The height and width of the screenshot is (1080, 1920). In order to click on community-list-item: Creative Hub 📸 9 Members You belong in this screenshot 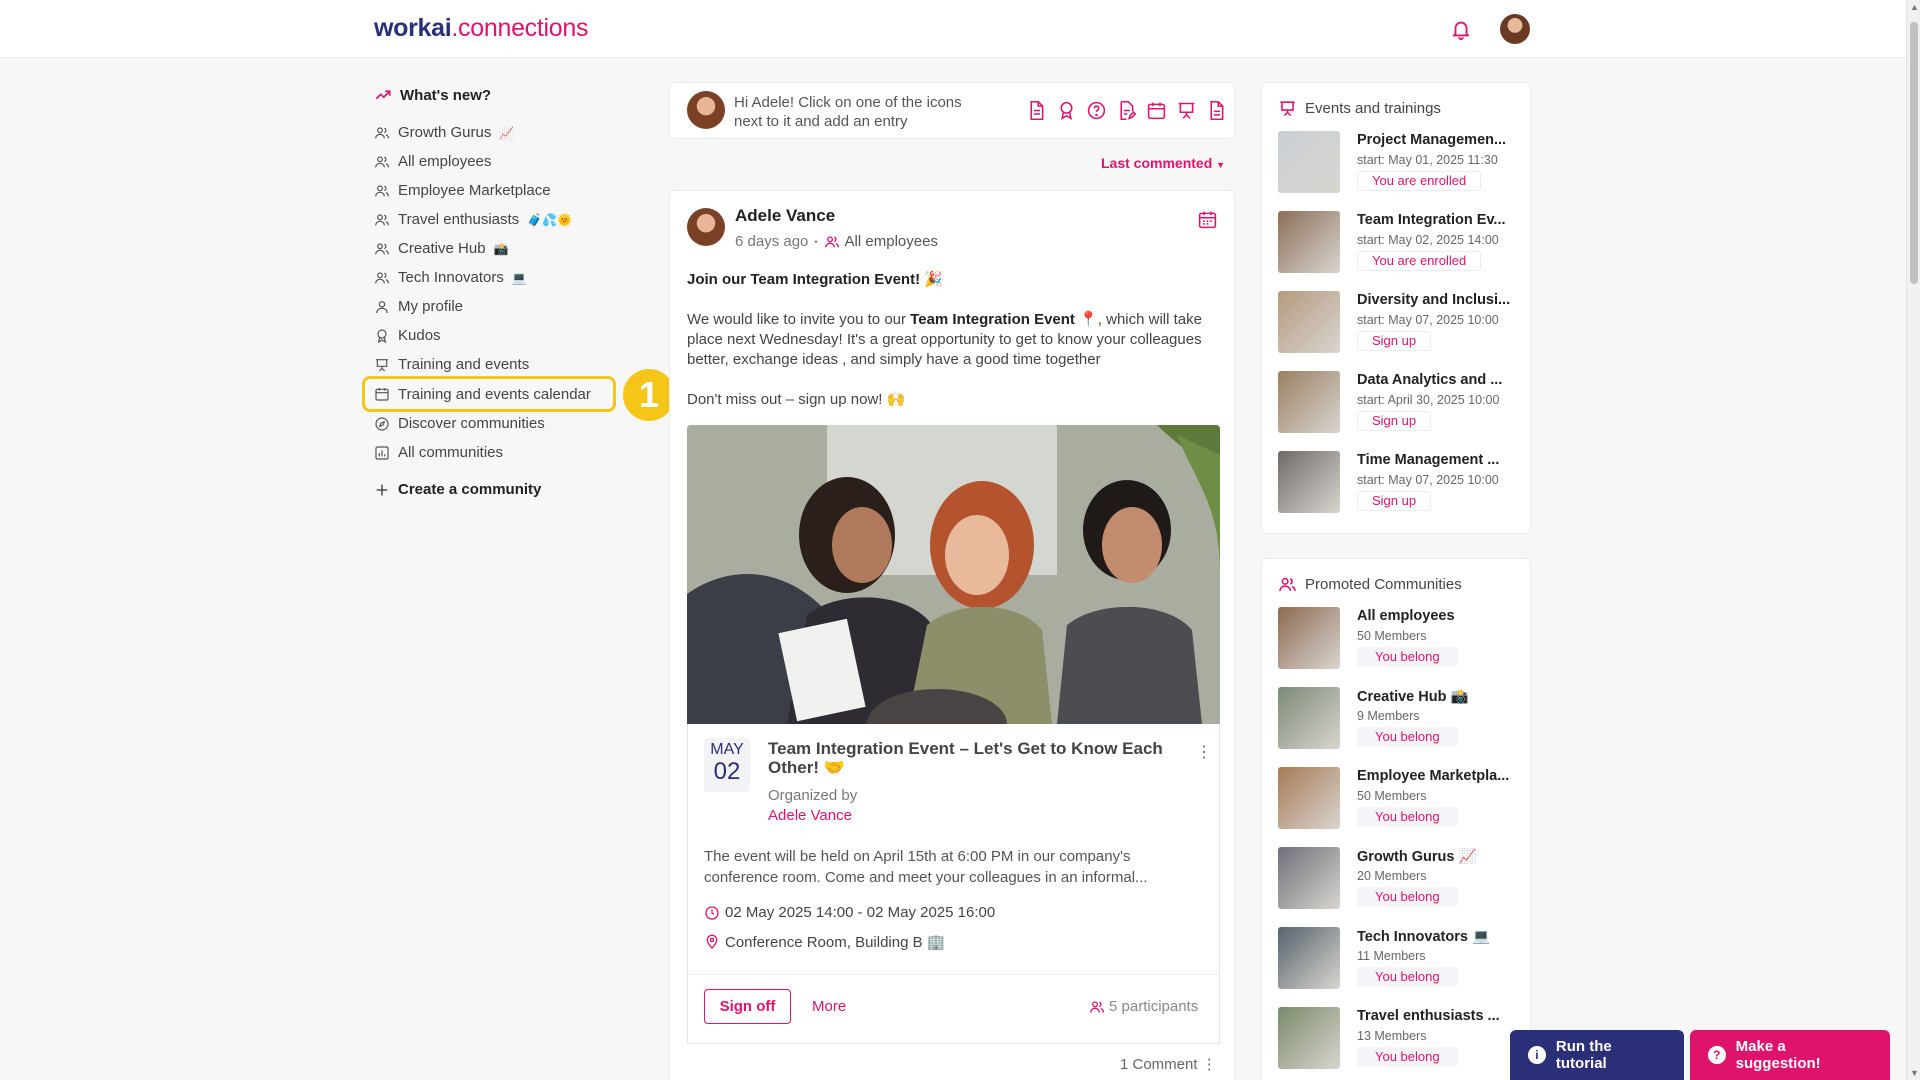, I will do `click(1398, 719)`.